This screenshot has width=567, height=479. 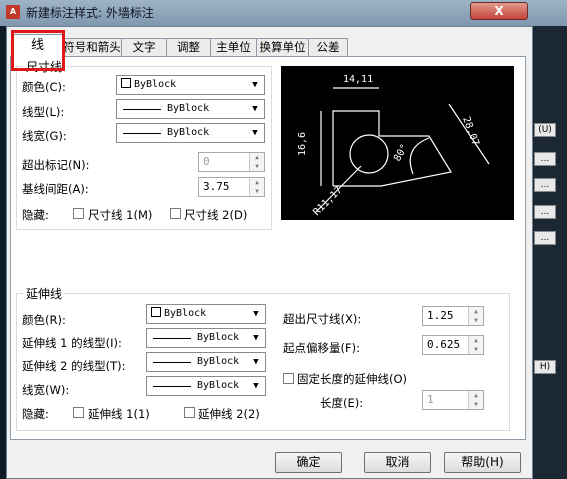 What do you see at coordinates (231, 162) in the screenshot?
I see `extend-ticks-input: 0 ▲ ▼` at bounding box center [231, 162].